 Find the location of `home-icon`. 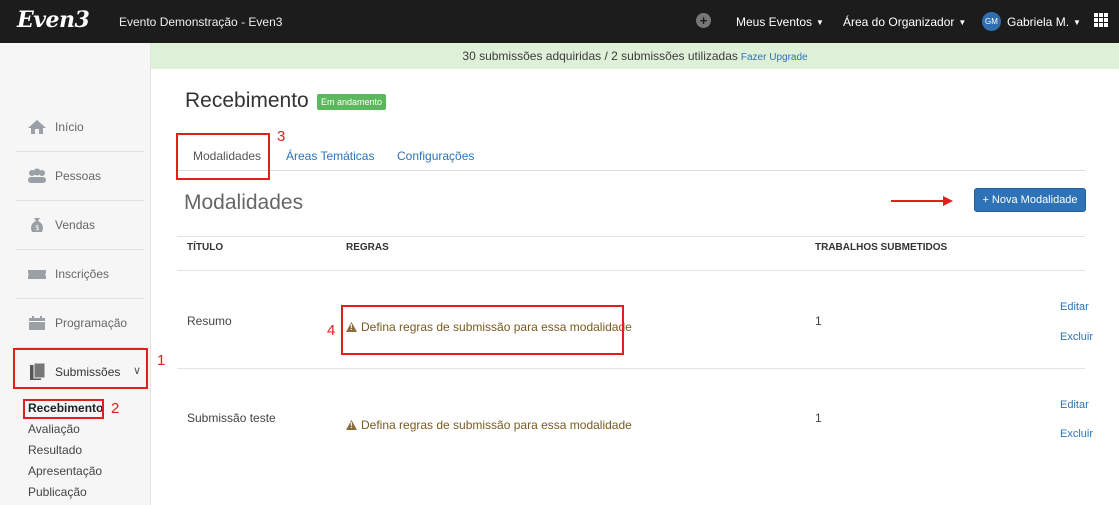

home-icon is located at coordinates (37, 127).